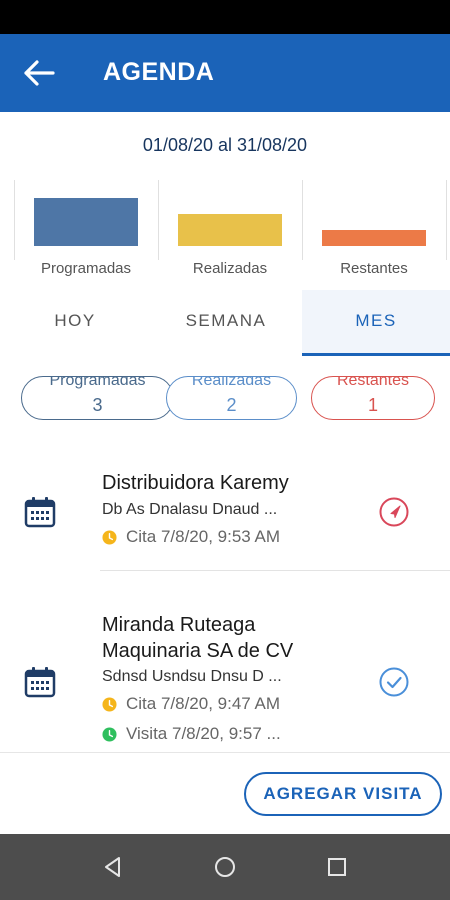 The width and height of the screenshot is (450, 900). I want to click on status-filter-chips: Programadas 3 Realizadas 2 Restantes 1, so click(225, 398).